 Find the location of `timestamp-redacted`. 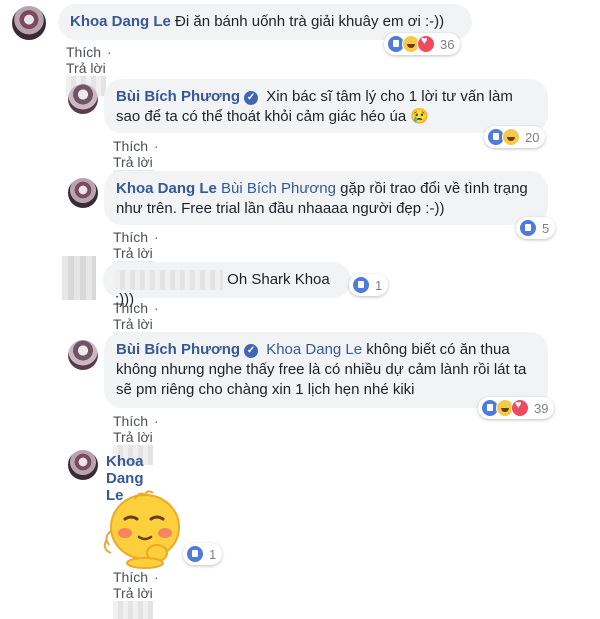

timestamp-redacted is located at coordinates (133, 610).